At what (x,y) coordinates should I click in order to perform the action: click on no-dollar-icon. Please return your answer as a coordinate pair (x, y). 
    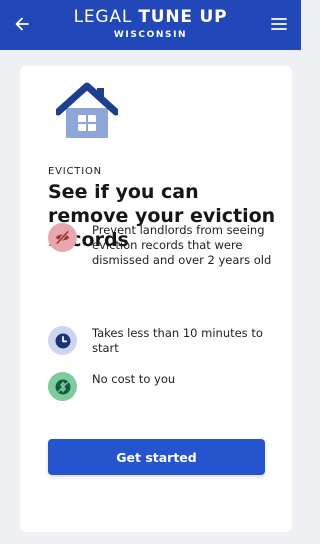
    Looking at the image, I should click on (62, 386).